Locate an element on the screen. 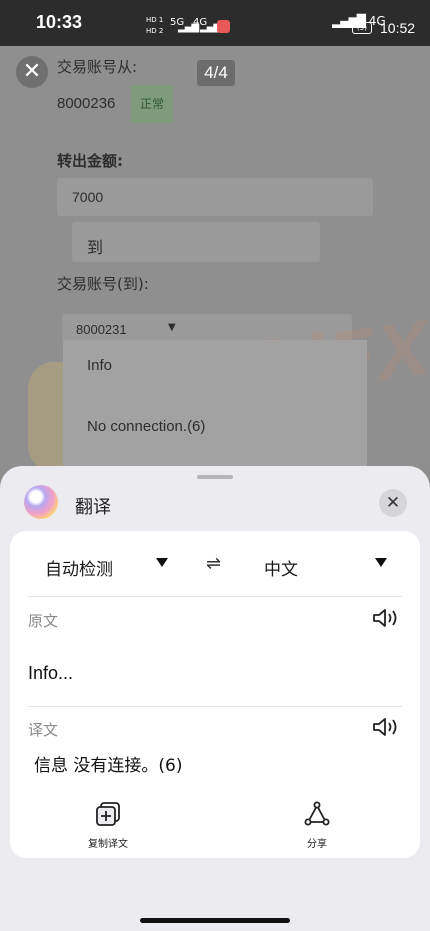 This screenshot has width=430, height=931. sheet-title: 翻译 is located at coordinates (93, 507).